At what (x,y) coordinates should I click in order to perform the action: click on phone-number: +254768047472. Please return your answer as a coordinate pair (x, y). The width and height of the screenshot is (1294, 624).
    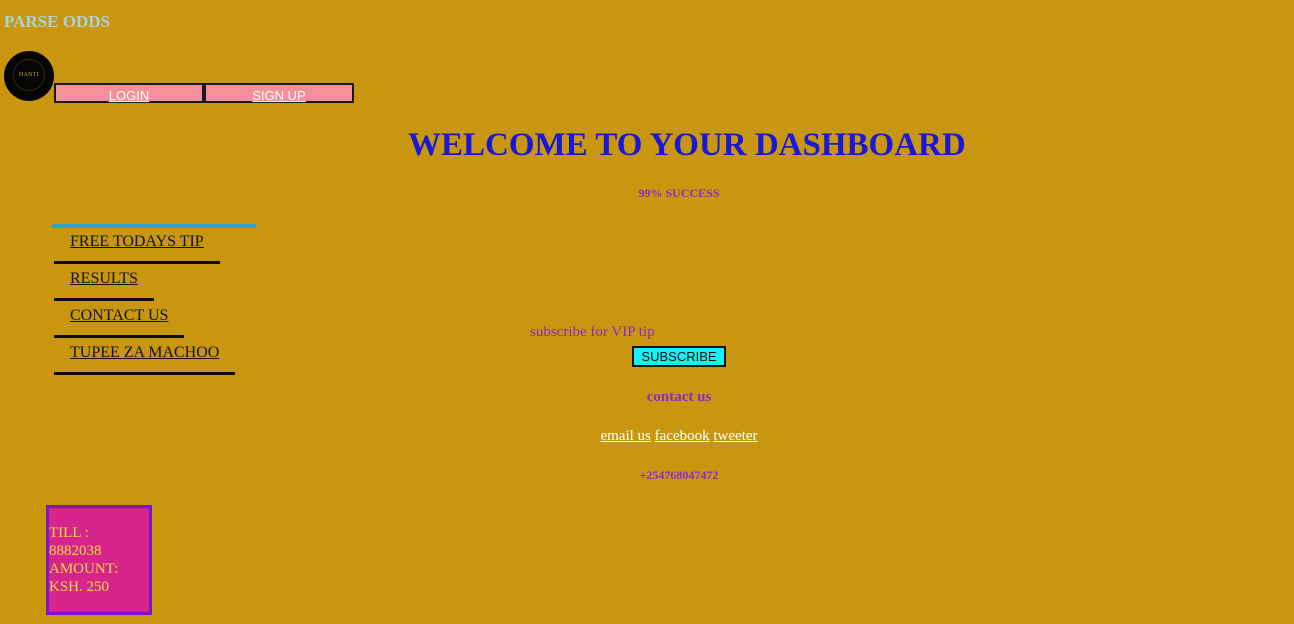
    Looking at the image, I should click on (679, 475).